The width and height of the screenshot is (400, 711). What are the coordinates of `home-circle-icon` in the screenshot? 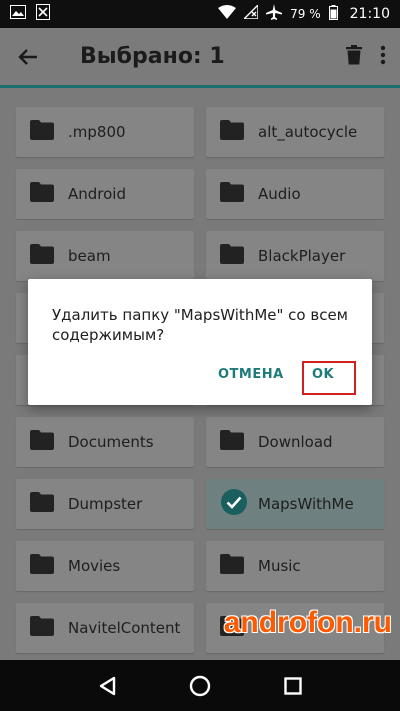 It's located at (200, 686).